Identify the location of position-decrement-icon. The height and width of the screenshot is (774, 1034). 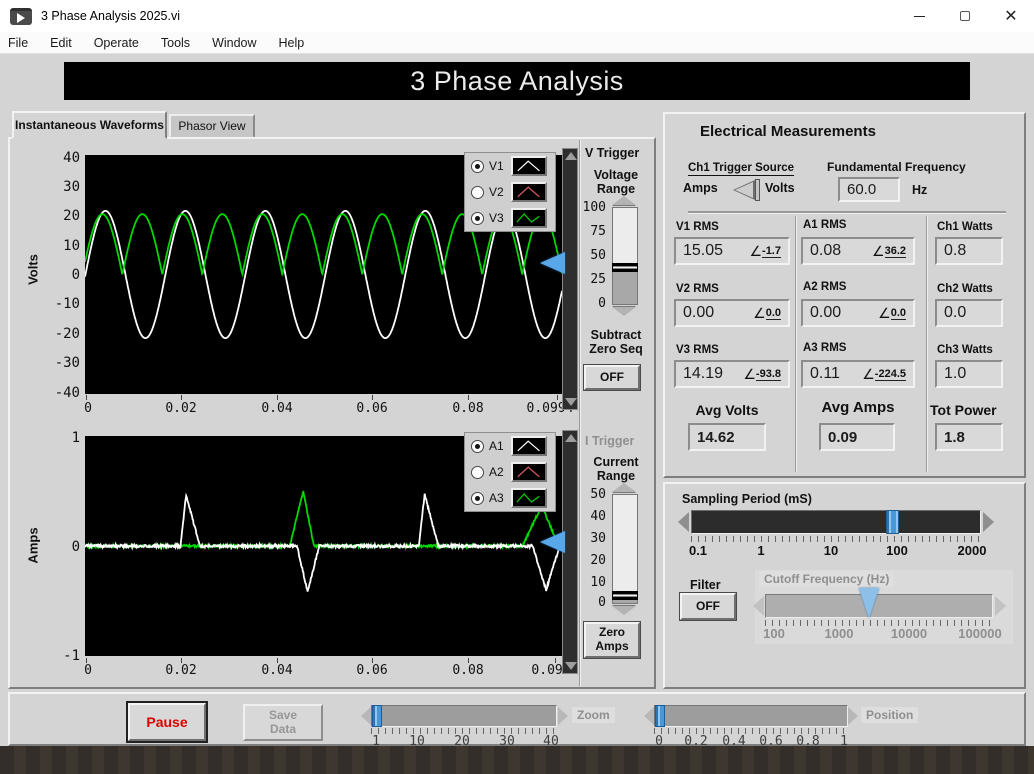
(649, 716).